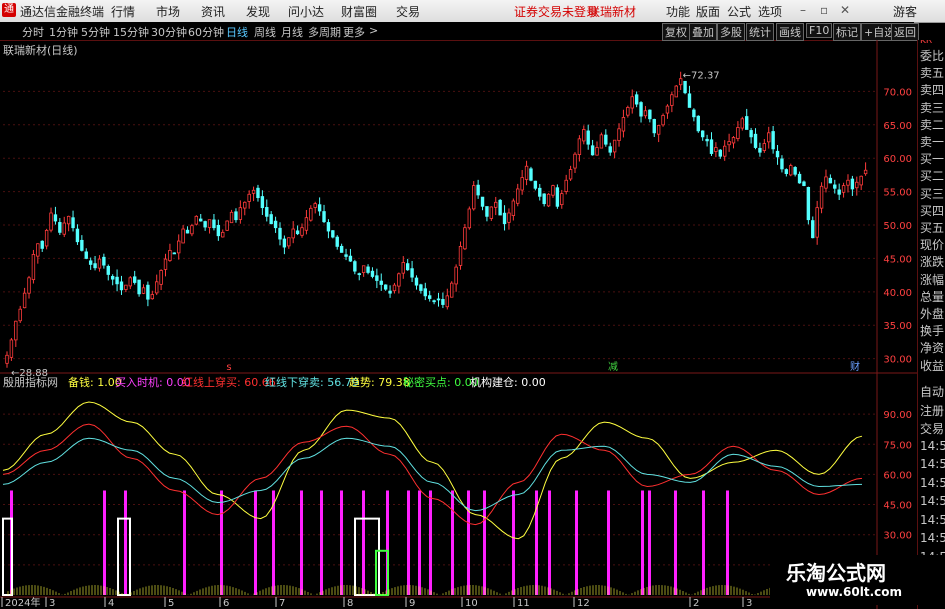  What do you see at coordinates (678, 11) in the screenshot?
I see `menu-function: 功能` at bounding box center [678, 11].